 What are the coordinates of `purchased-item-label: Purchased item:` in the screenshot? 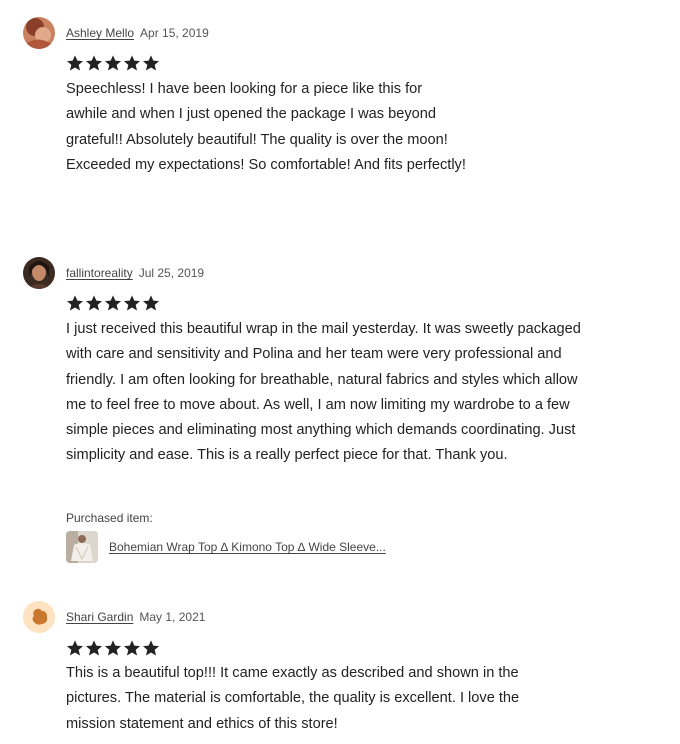 It's located at (109, 518).